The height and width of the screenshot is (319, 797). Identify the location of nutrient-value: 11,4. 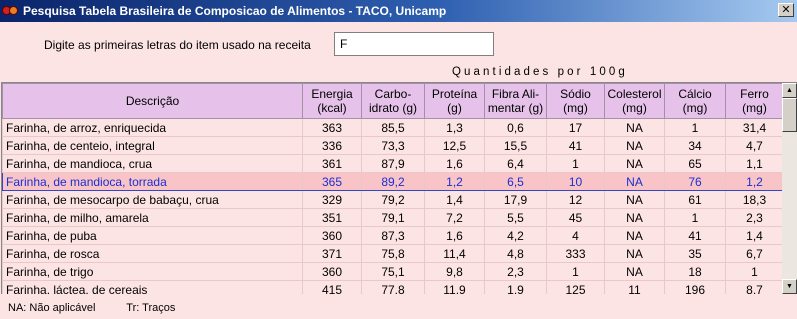
(454, 253).